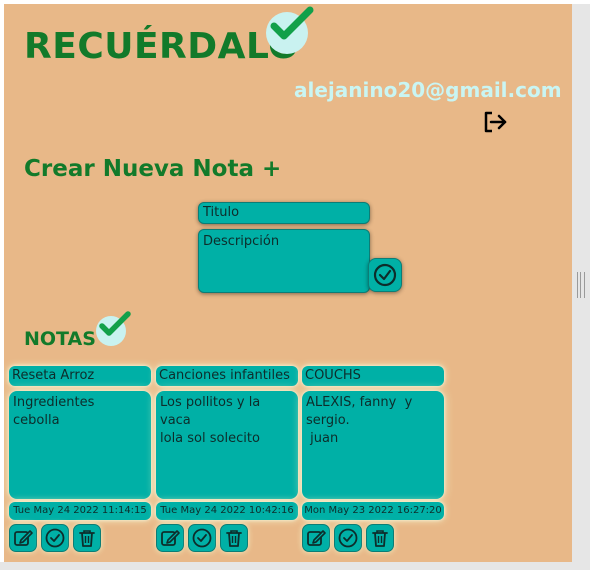 Image resolution: width=590 pixels, height=570 pixels. What do you see at coordinates (284, 213) in the screenshot?
I see `note-title-input: Titulo` at bounding box center [284, 213].